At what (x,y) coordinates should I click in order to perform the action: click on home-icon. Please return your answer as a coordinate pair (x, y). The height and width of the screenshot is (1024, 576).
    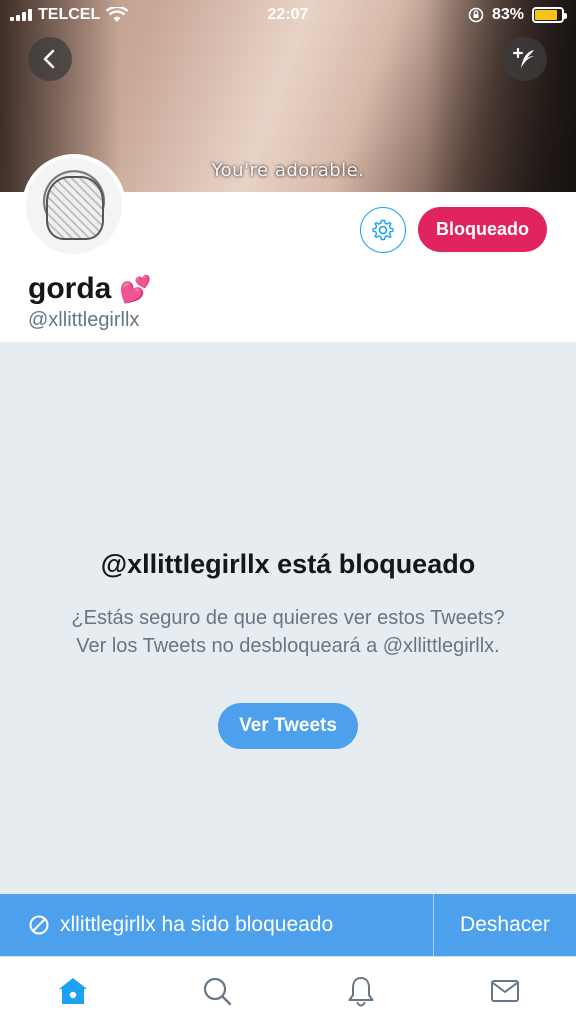
    Looking at the image, I should click on (73, 991).